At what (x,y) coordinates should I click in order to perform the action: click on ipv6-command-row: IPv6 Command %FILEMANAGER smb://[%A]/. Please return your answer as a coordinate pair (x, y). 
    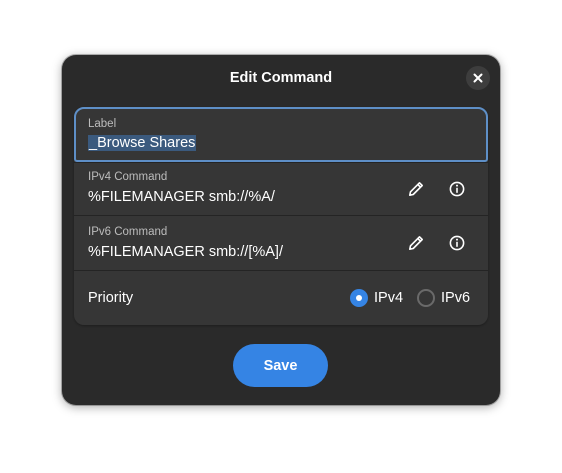
    Looking at the image, I should click on (281, 243).